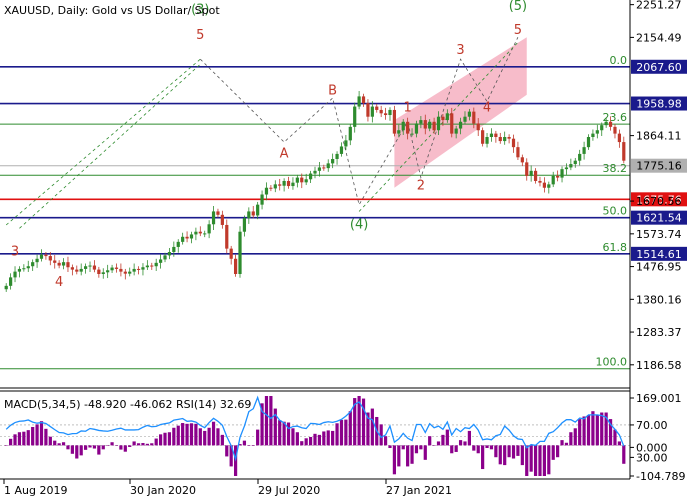 This screenshot has height=500, width=700. I want to click on macd-tick-label-1: 70.00, so click(652, 425).